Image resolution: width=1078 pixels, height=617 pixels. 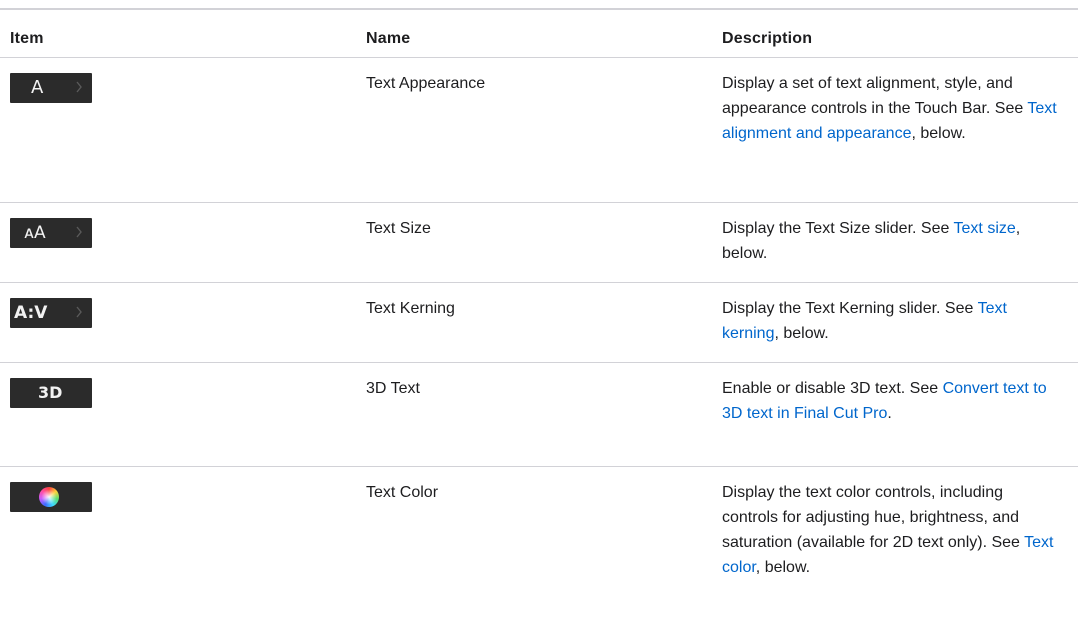 I want to click on text-color-button, so click(x=51, y=497).